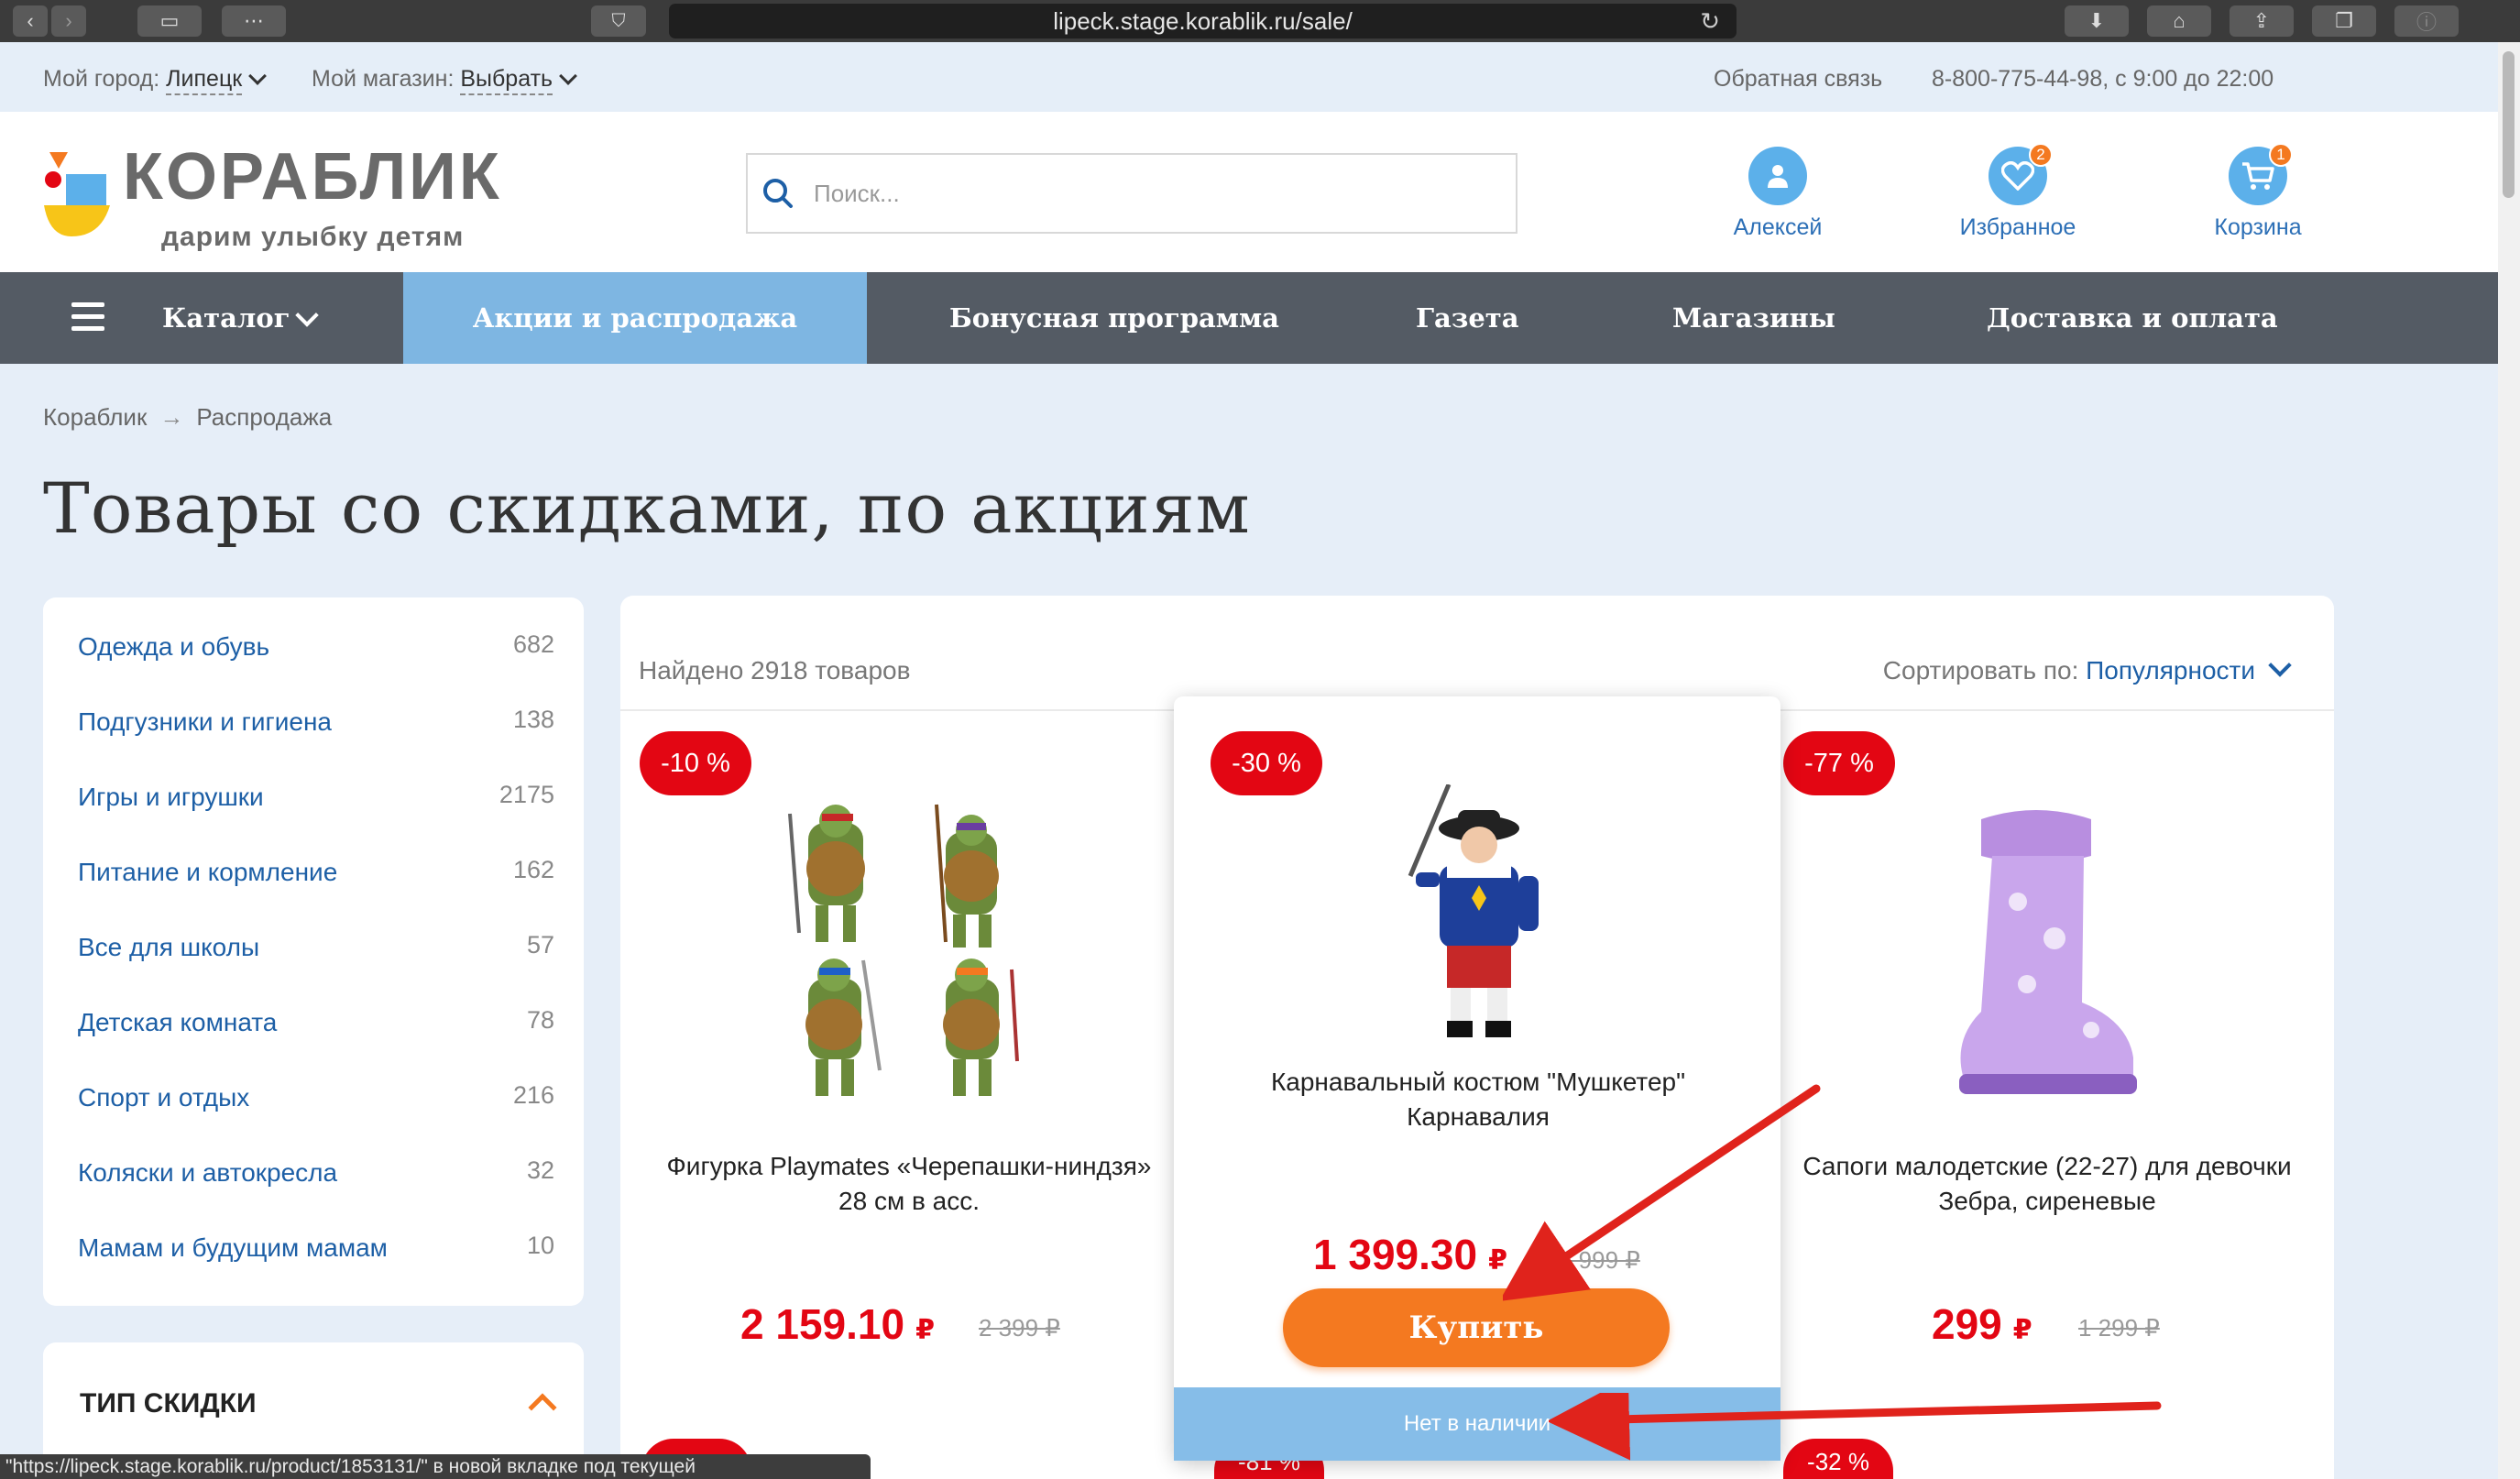 The image size is (2520, 1479). I want to click on logo: КОРАБЛИК дарим улыбку детям, so click(278, 195).